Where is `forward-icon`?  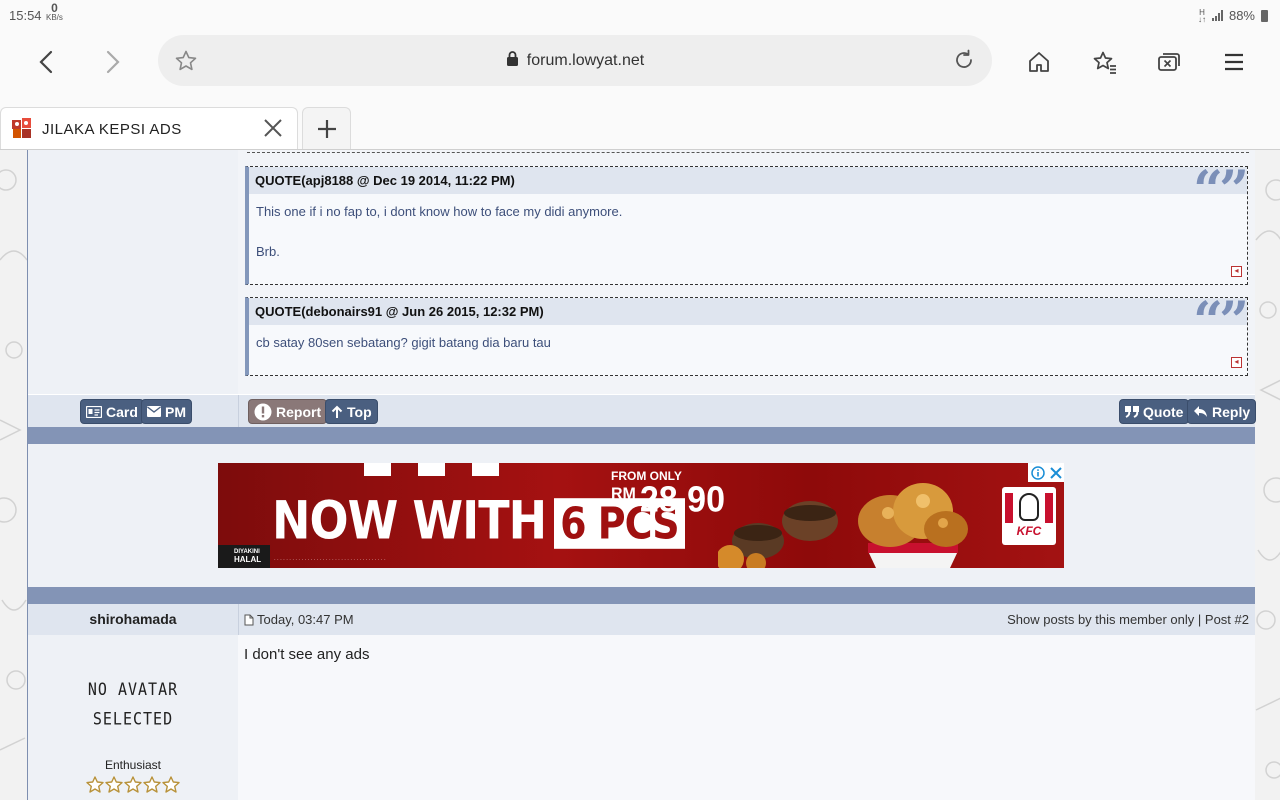
forward-icon is located at coordinates (113, 62).